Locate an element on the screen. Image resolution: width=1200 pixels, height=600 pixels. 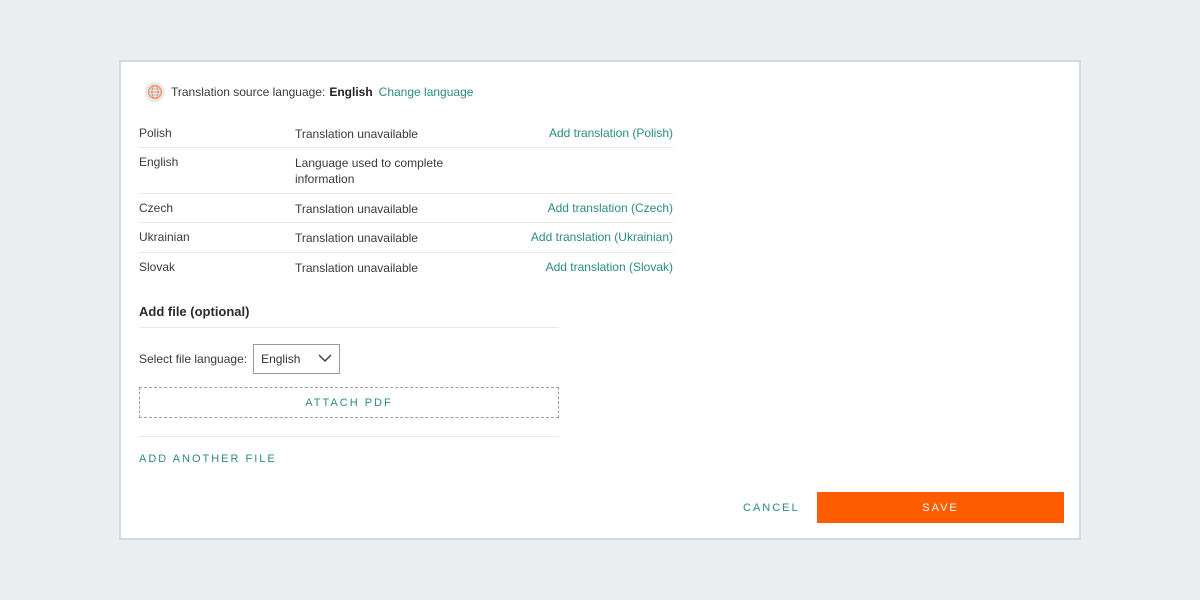
add-translation-slovak-link: Add translation (Slovak) is located at coordinates (609, 267).